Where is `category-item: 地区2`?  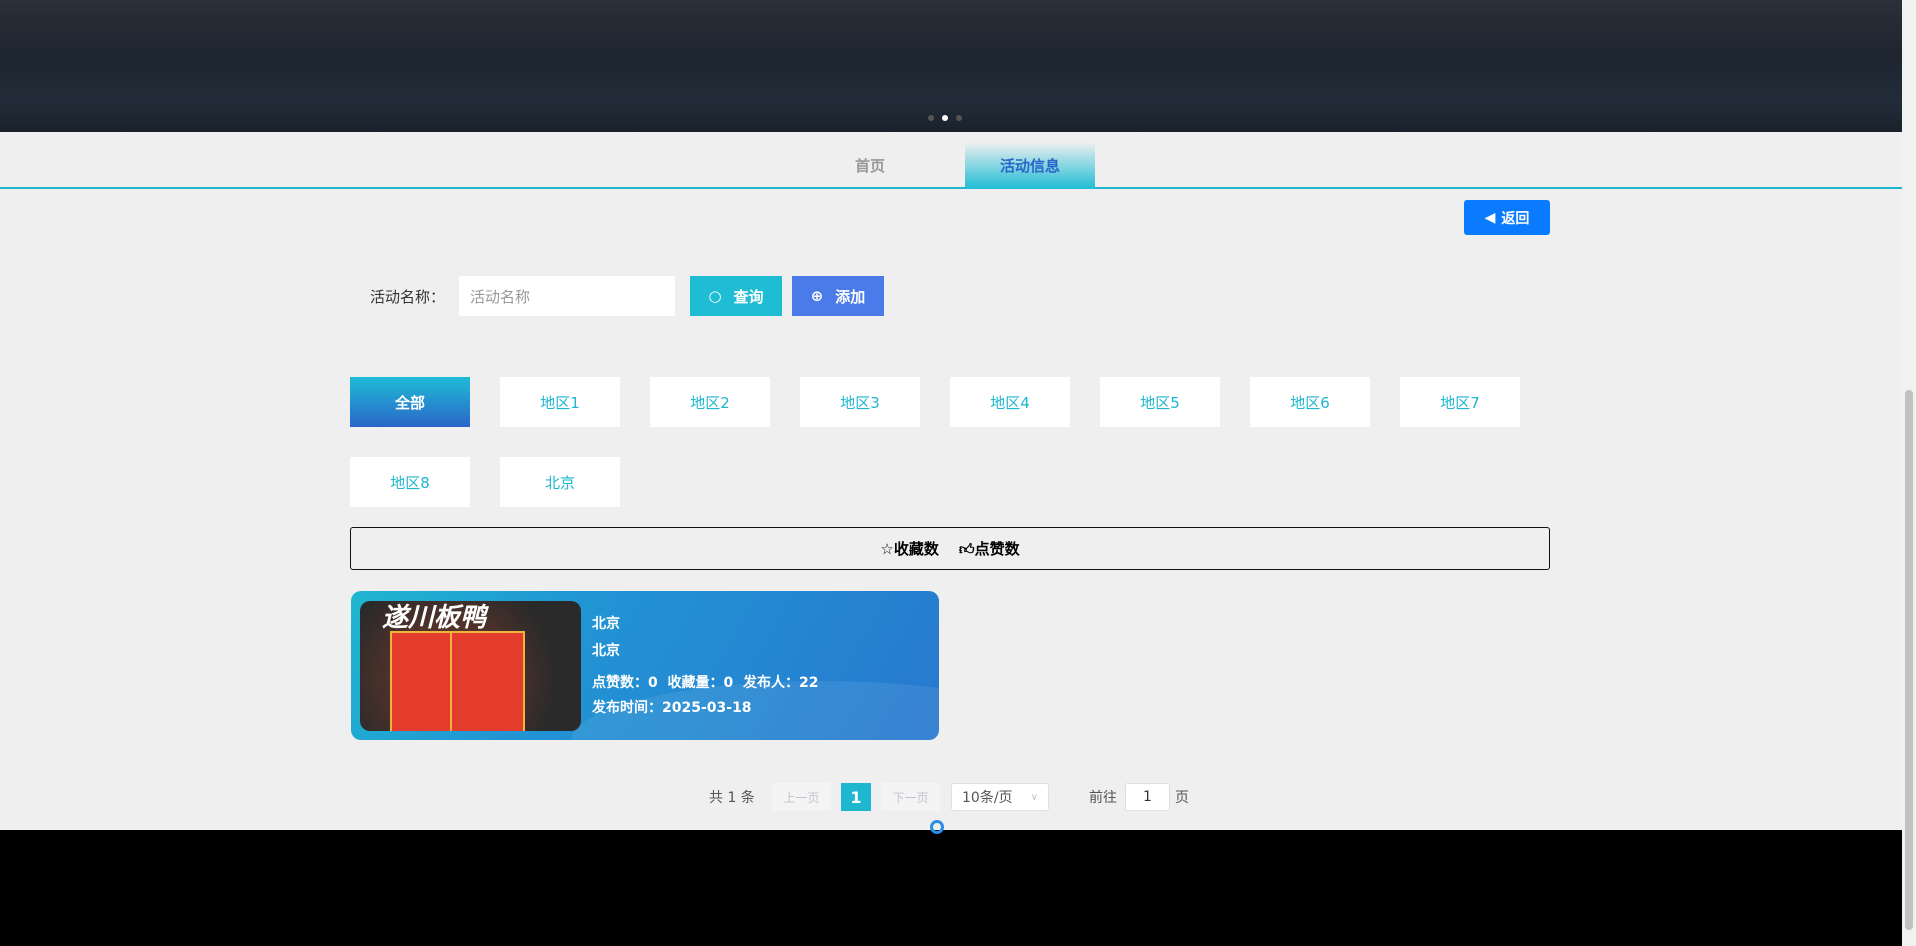 category-item: 地区2 is located at coordinates (710, 402).